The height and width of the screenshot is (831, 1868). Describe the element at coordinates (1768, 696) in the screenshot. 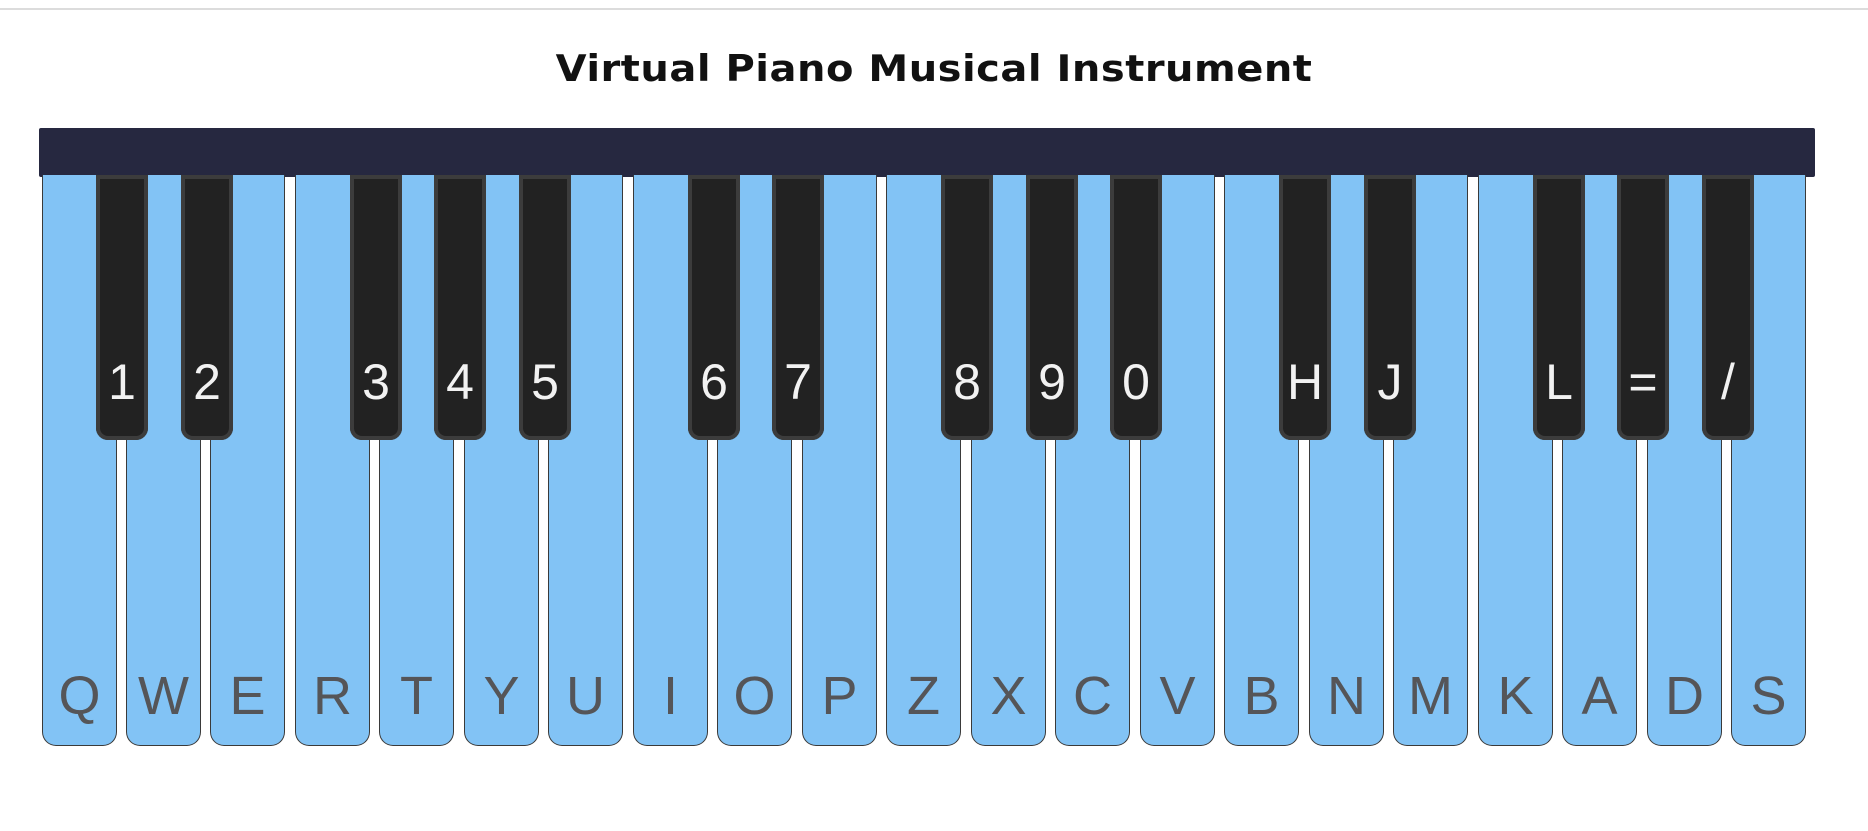

I see `white-key-label: S` at that location.